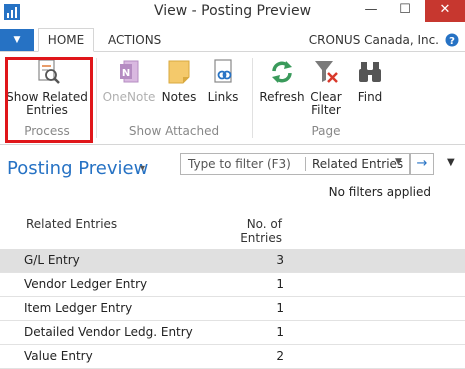 Image resolution: width=465 pixels, height=369 pixels. Describe the element at coordinates (405, 11) in the screenshot. I see `maximize-button: ☐` at that location.